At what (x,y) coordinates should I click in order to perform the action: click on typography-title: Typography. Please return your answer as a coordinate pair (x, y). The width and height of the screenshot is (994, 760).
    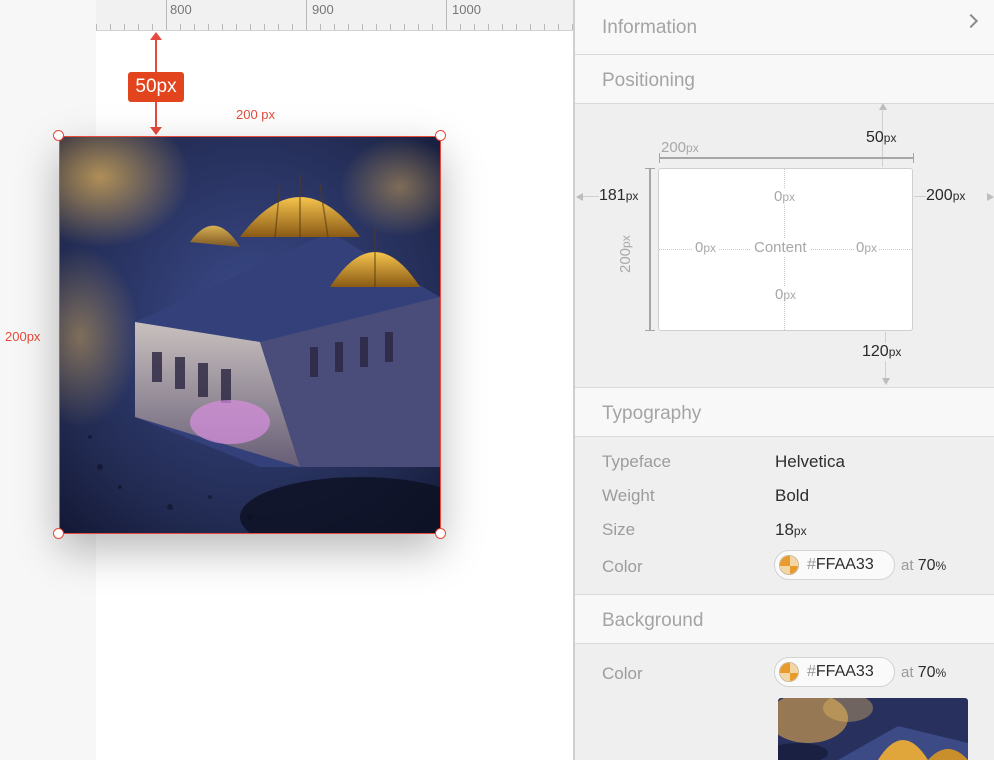
    Looking at the image, I should click on (652, 413).